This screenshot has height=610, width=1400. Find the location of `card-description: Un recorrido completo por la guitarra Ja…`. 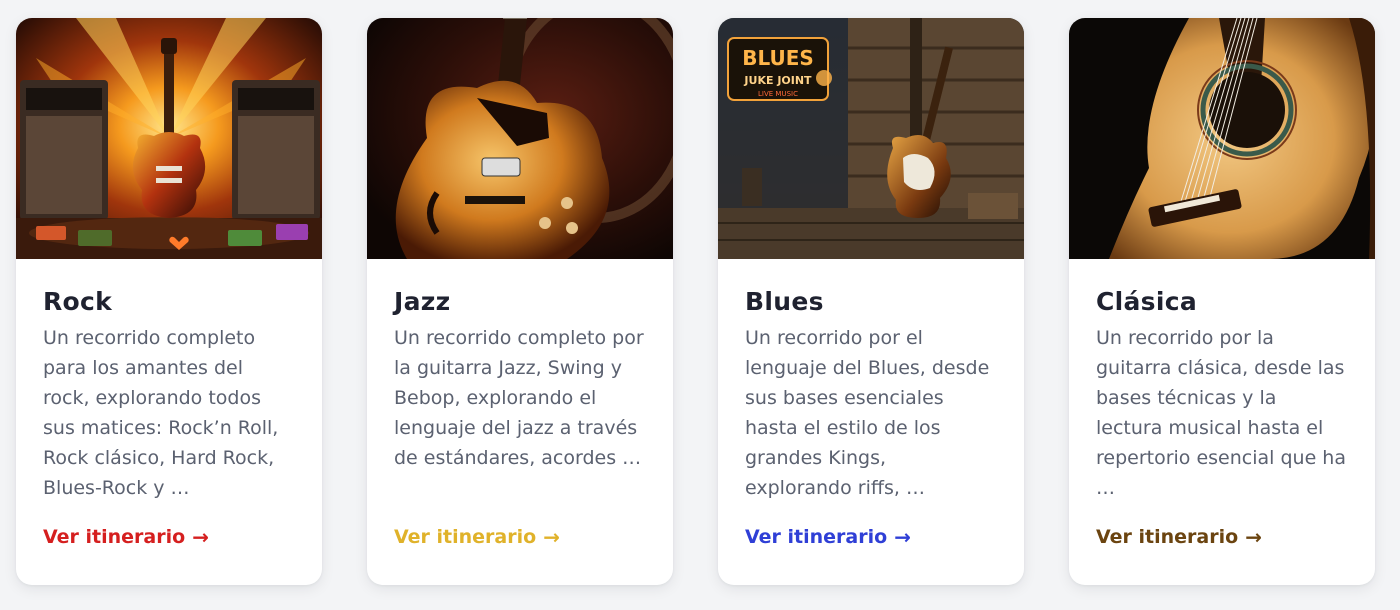

card-description: Un recorrido completo por la guitarra Ja… is located at coordinates (519, 398).